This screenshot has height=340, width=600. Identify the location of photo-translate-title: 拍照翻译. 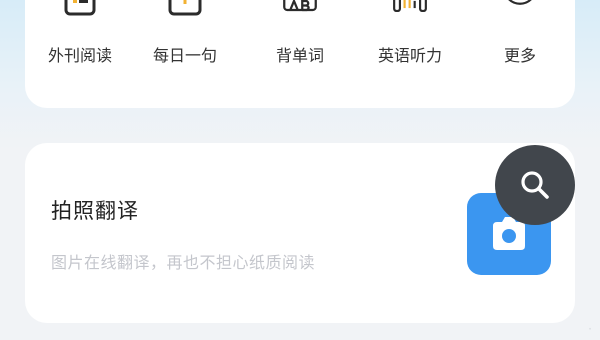
(95, 211).